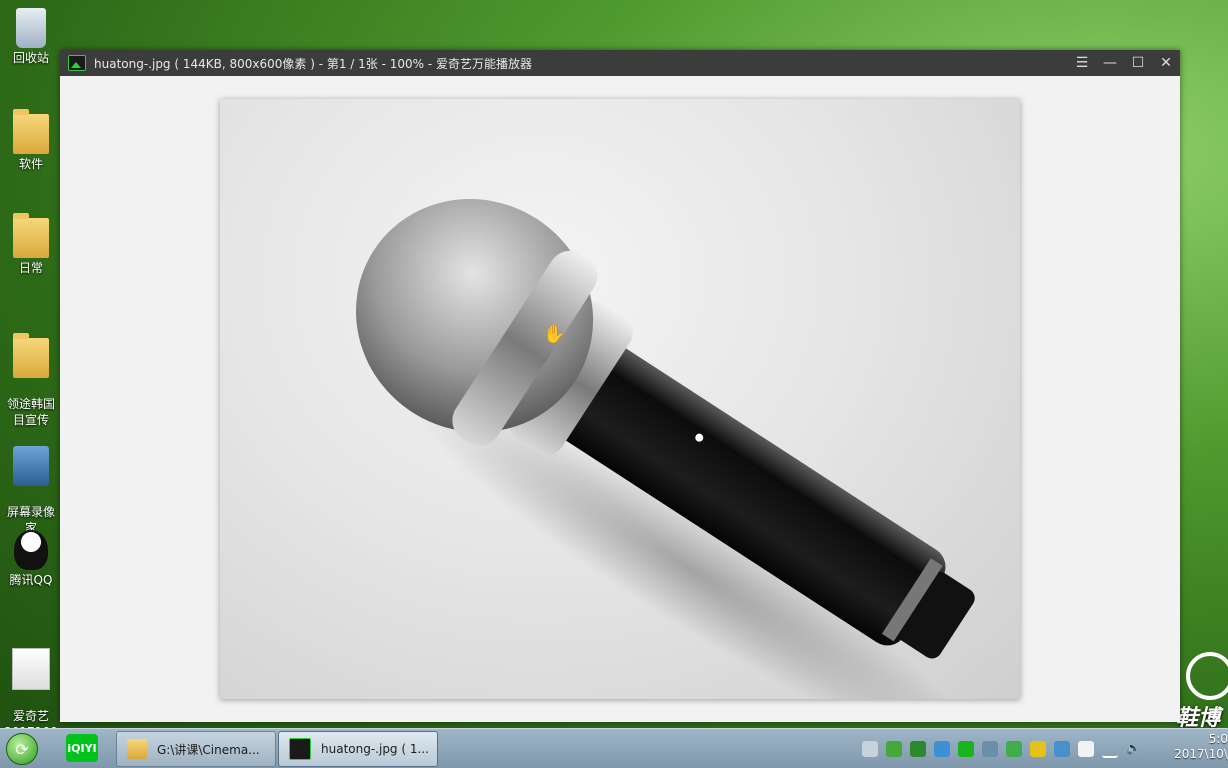 This screenshot has height=768, width=1228. What do you see at coordinates (918, 748) in the screenshot?
I see `security-icon` at bounding box center [918, 748].